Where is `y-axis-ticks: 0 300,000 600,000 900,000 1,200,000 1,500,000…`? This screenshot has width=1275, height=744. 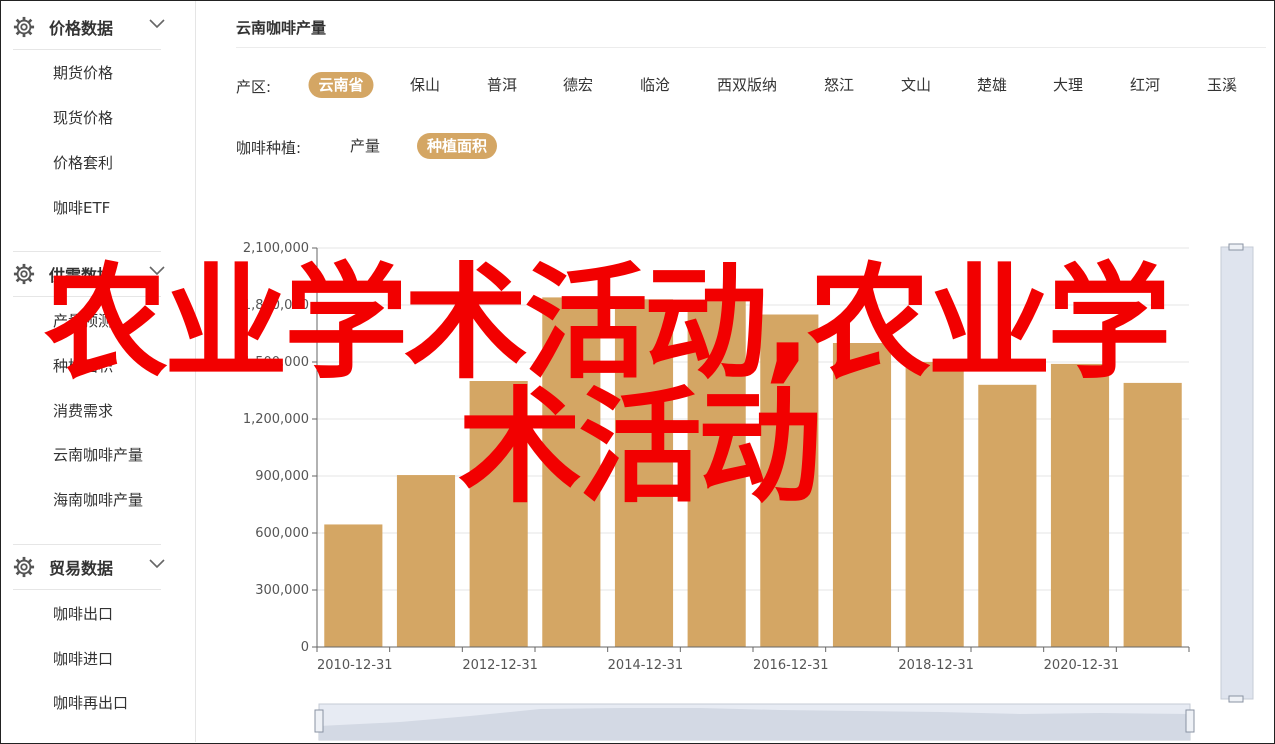
y-axis-ticks: 0 300,000 600,000 900,000 1,200,000 1,500,000… is located at coordinates (280, 448).